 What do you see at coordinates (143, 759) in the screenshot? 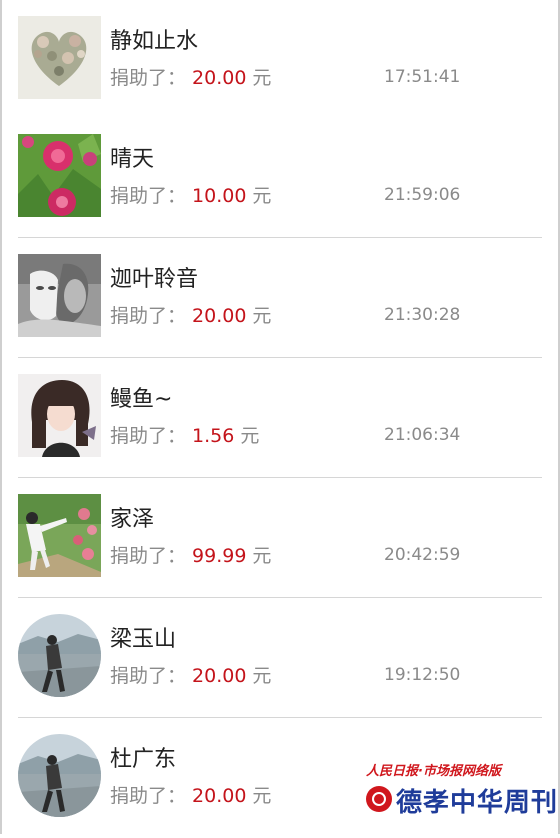
I see `donor-name: 杜广东` at bounding box center [143, 759].